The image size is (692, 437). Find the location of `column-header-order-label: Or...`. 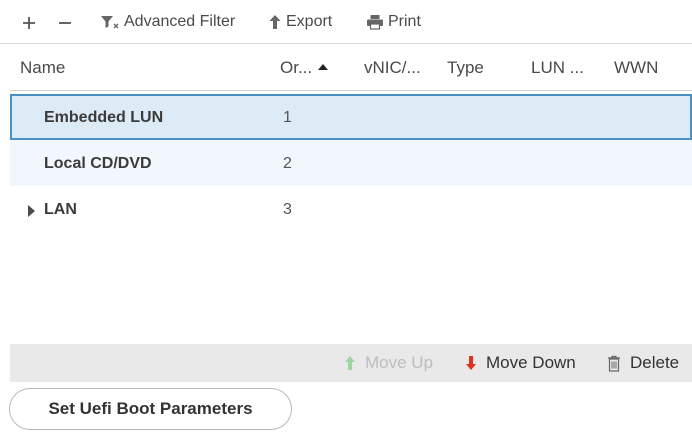

column-header-order-label: Or... is located at coordinates (296, 67).